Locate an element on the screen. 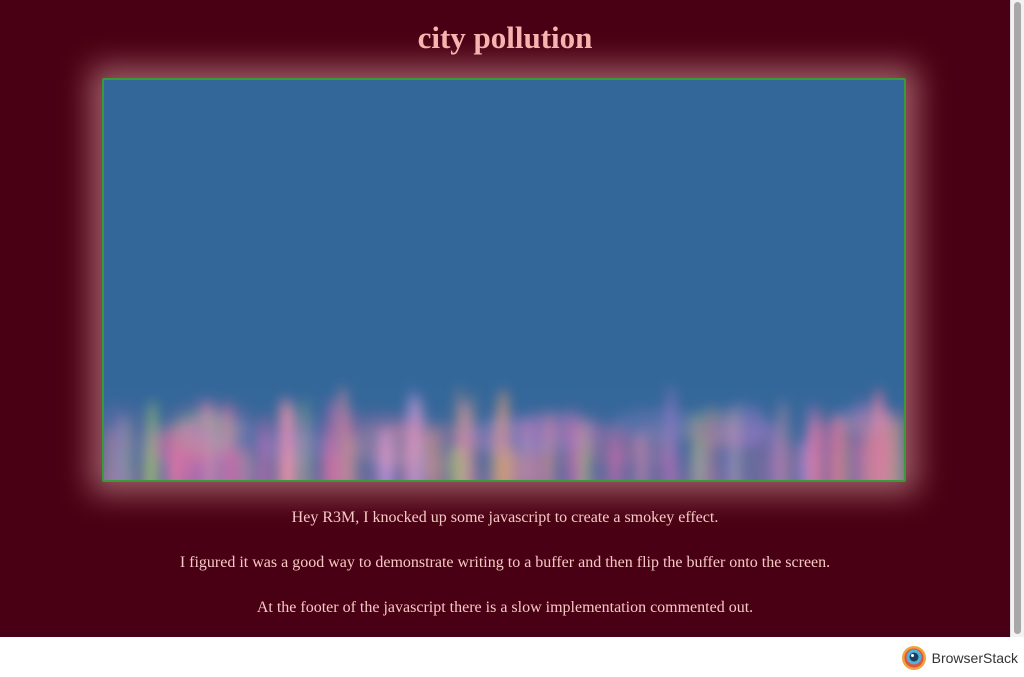 The width and height of the screenshot is (1024, 677). browserstack-logo-icon is located at coordinates (913, 658).